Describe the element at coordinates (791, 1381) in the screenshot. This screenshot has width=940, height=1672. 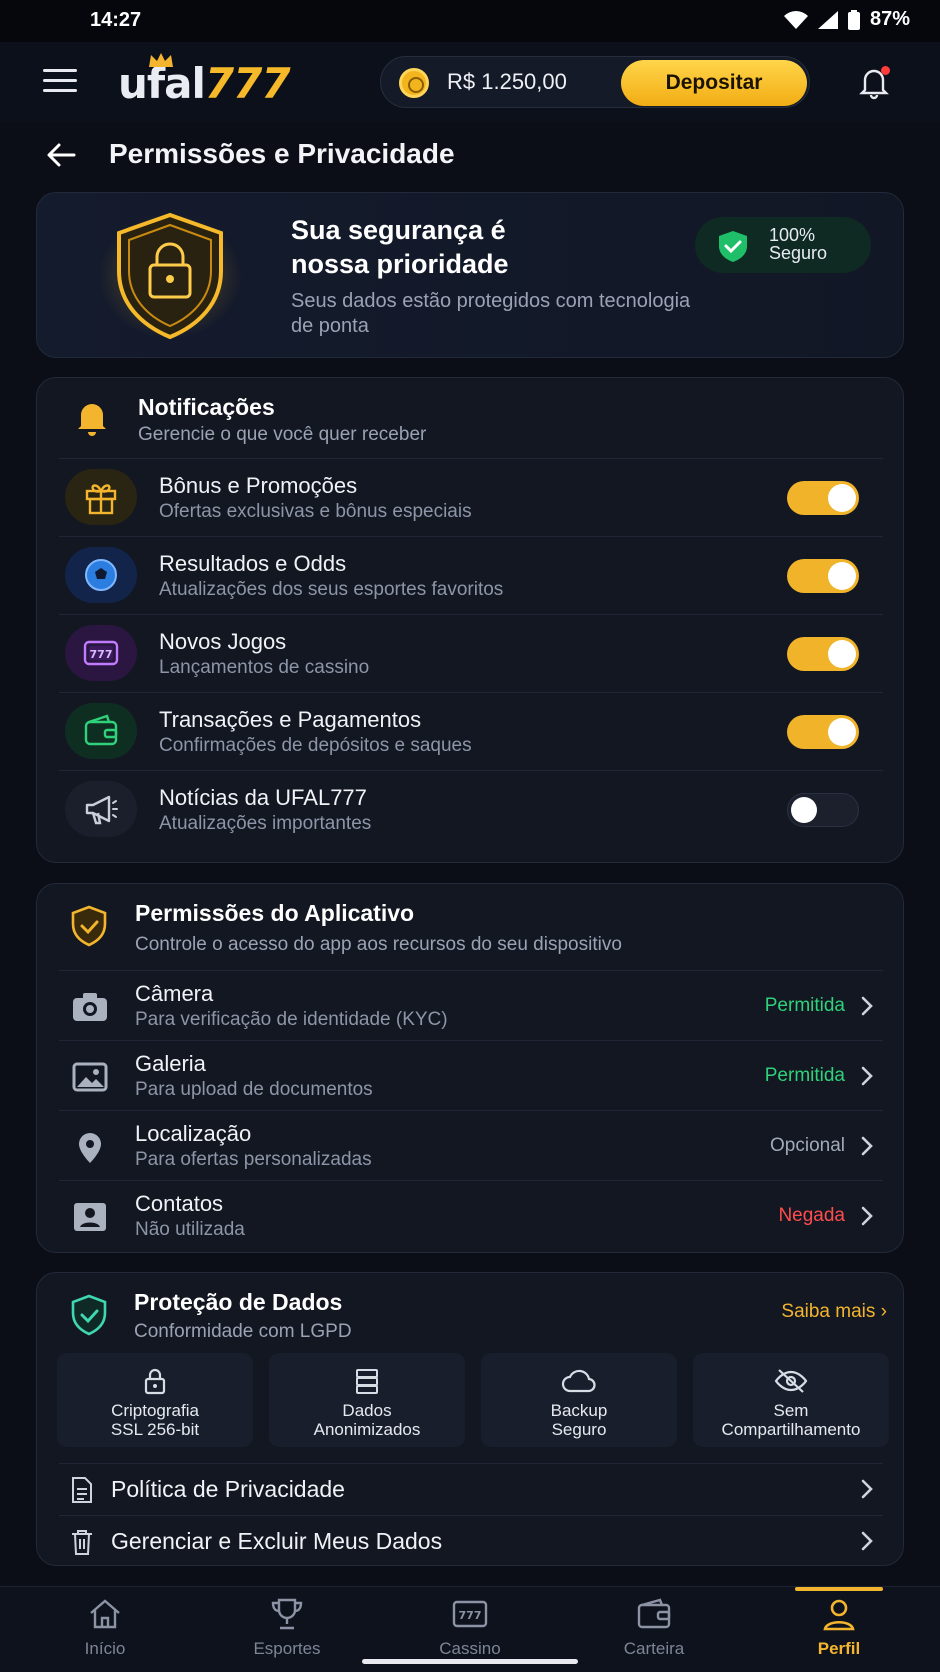
I see `eye-off-icon` at that location.